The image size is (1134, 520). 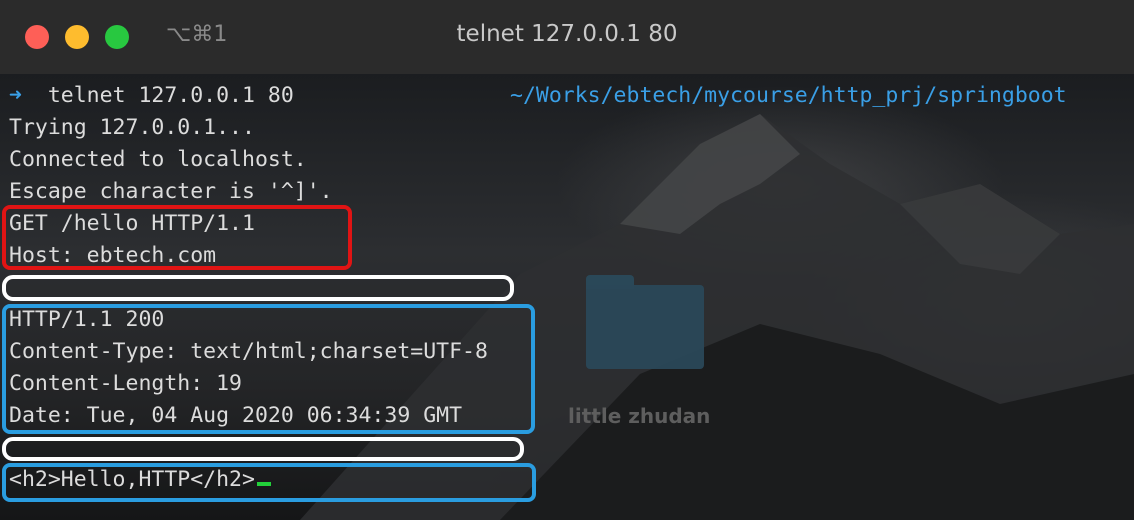 What do you see at coordinates (567, 34) in the screenshot?
I see `window-title: telnet 127.0.0.1 80` at bounding box center [567, 34].